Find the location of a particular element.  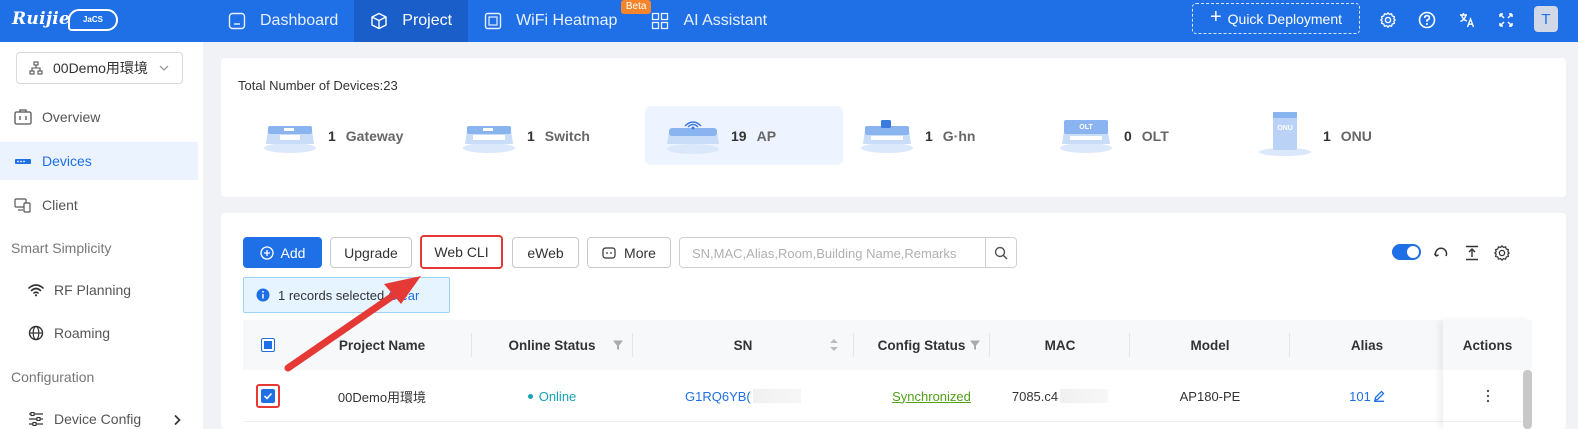

nav-project: Project is located at coordinates (411, 21).